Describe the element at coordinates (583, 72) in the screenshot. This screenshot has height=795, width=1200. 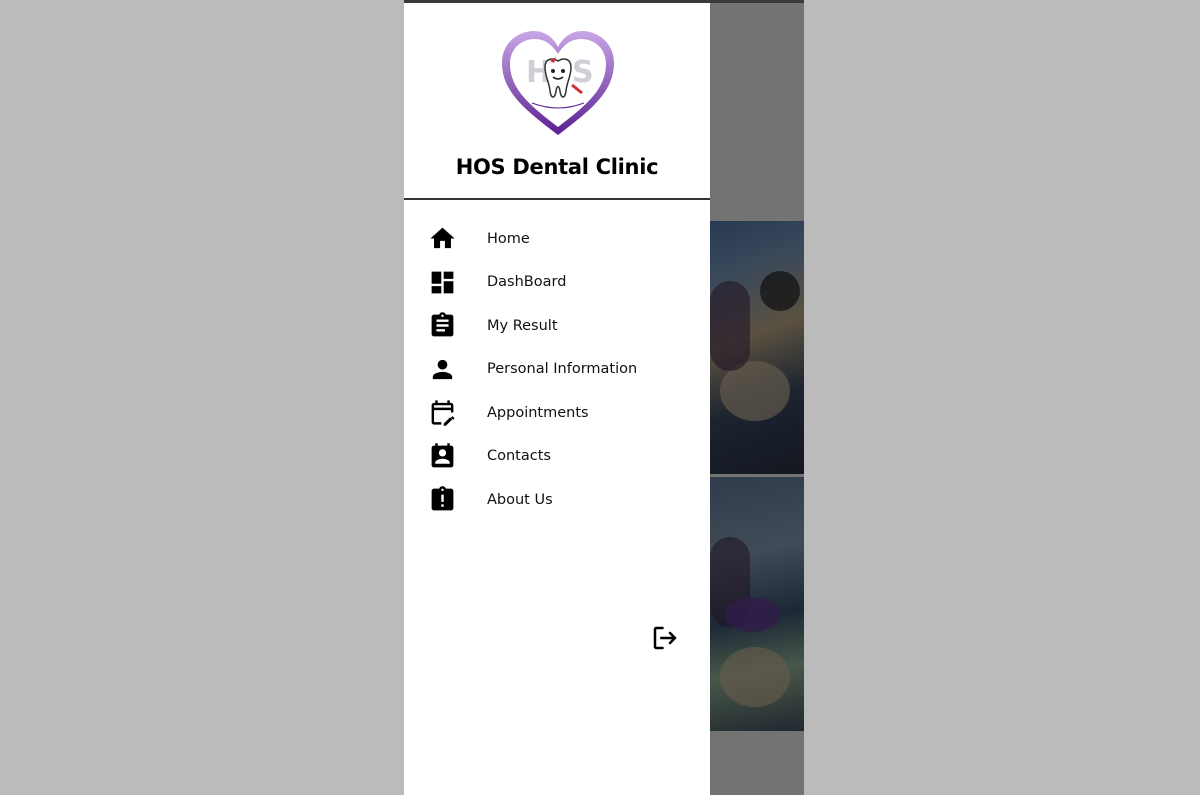
I see `svg-text: S` at that location.